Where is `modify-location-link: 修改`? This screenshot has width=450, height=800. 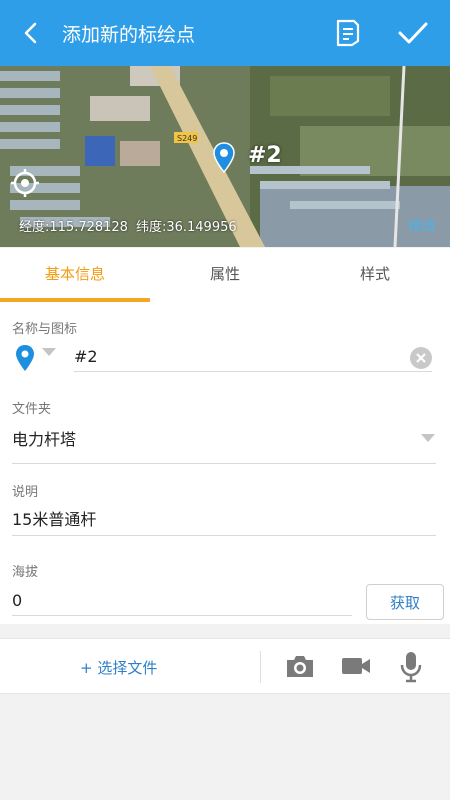 modify-location-link: 修改 is located at coordinates (422, 226).